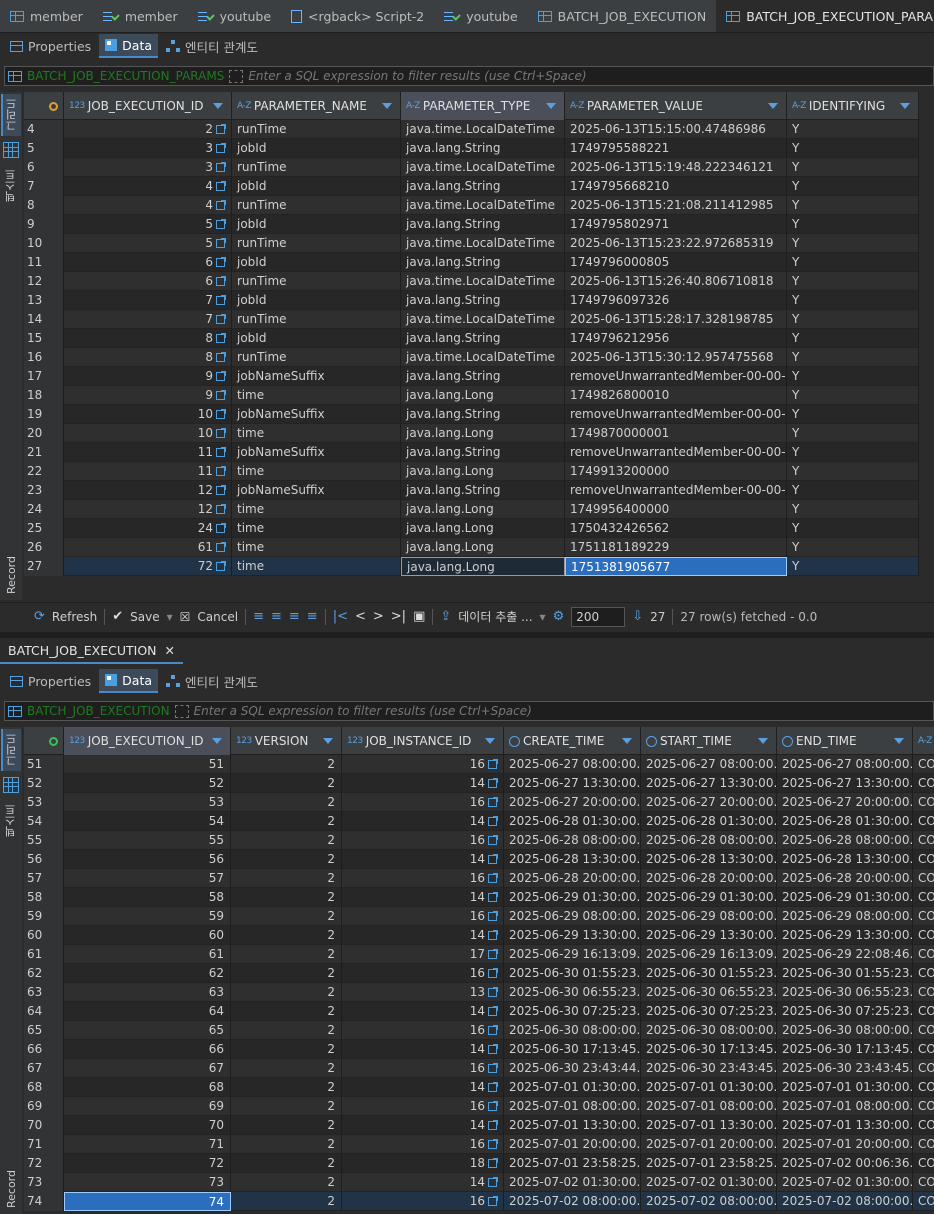 Image resolution: width=934 pixels, height=1214 pixels. Describe the element at coordinates (551, 106) in the screenshot. I see `sort-dropdown-icon` at that location.